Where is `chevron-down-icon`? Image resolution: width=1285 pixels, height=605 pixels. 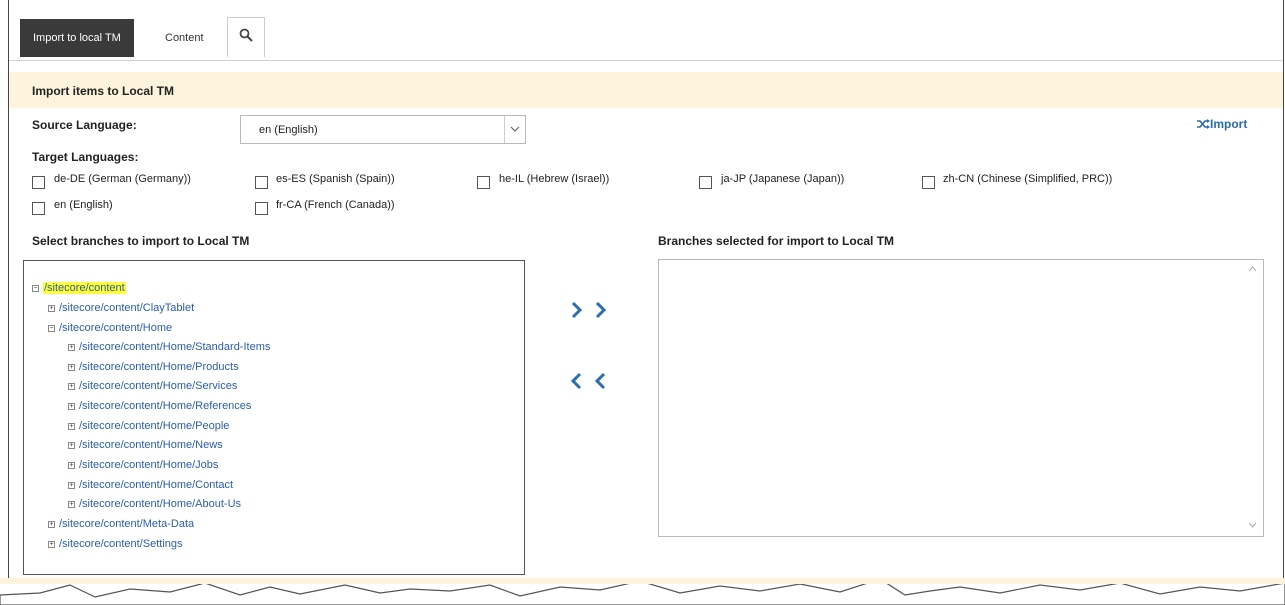 chevron-down-icon is located at coordinates (514, 129).